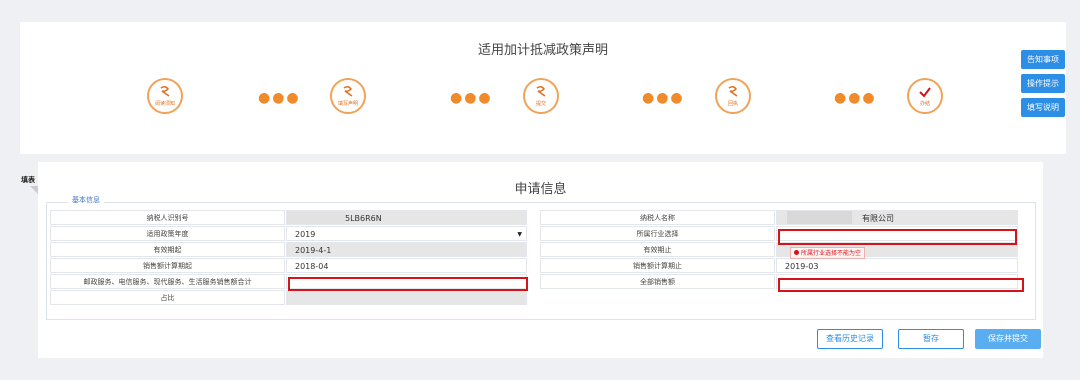 The width and height of the screenshot is (1080, 380). Describe the element at coordinates (924, 104) in the screenshot. I see `step-label: 办结` at that location.